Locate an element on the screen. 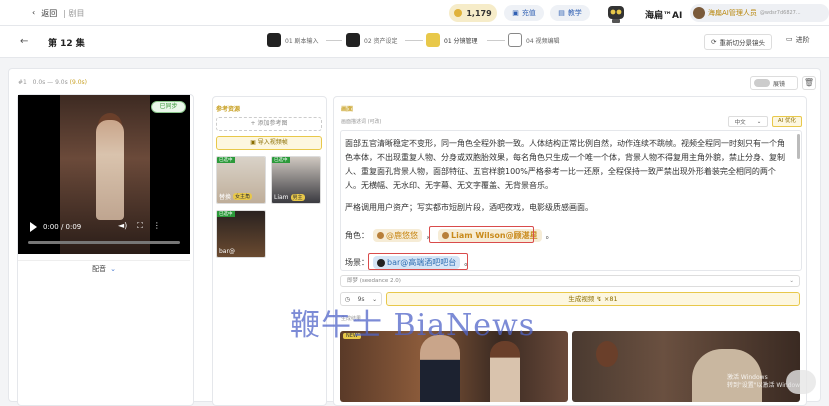 This screenshot has height=406, width=829. card-icon: ▣ is located at coordinates (515, 13).